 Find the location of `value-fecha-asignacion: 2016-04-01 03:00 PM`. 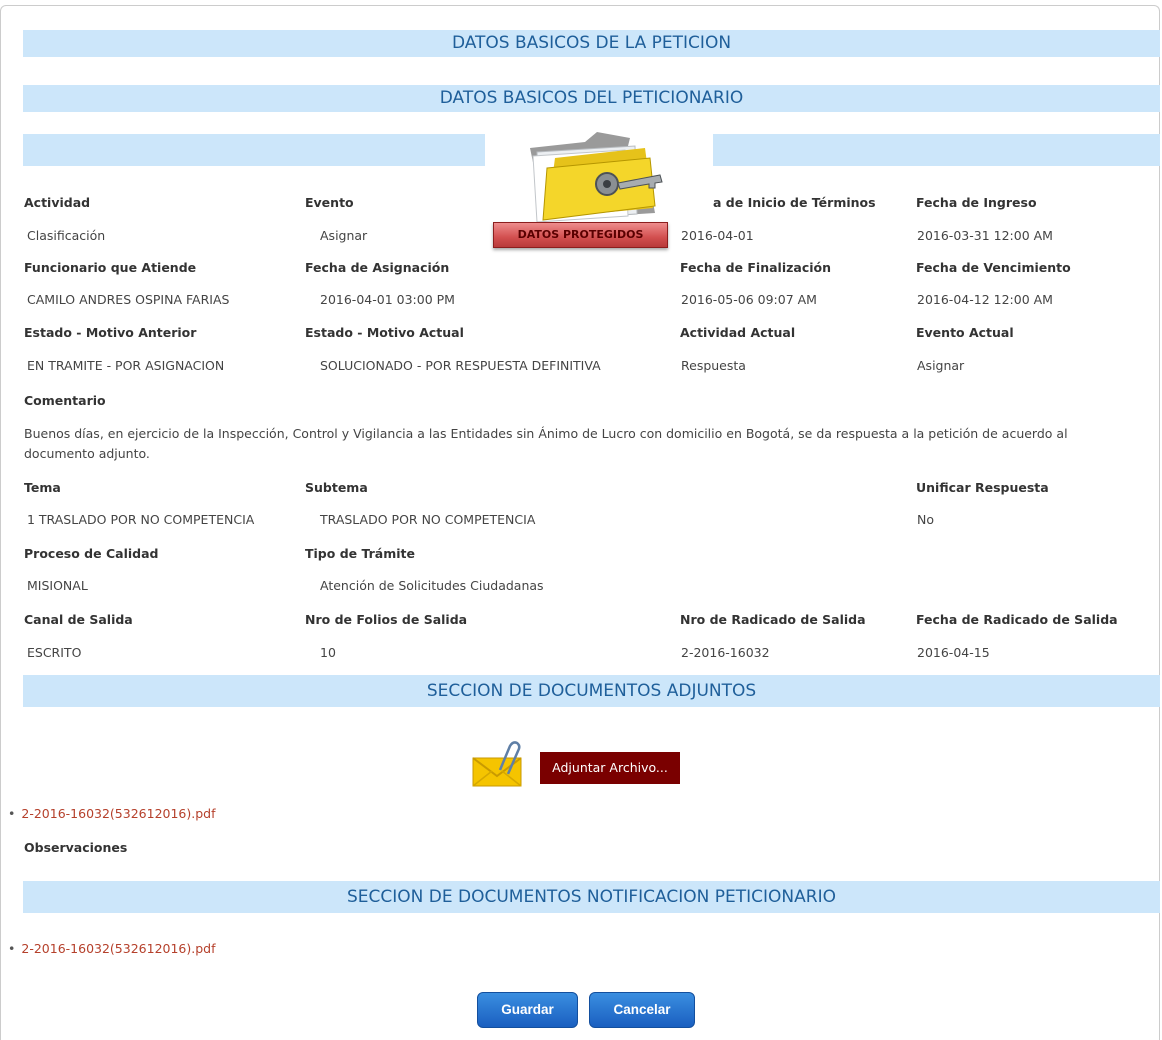

value-fecha-asignacion: 2016-04-01 03:00 PM is located at coordinates (387, 299).